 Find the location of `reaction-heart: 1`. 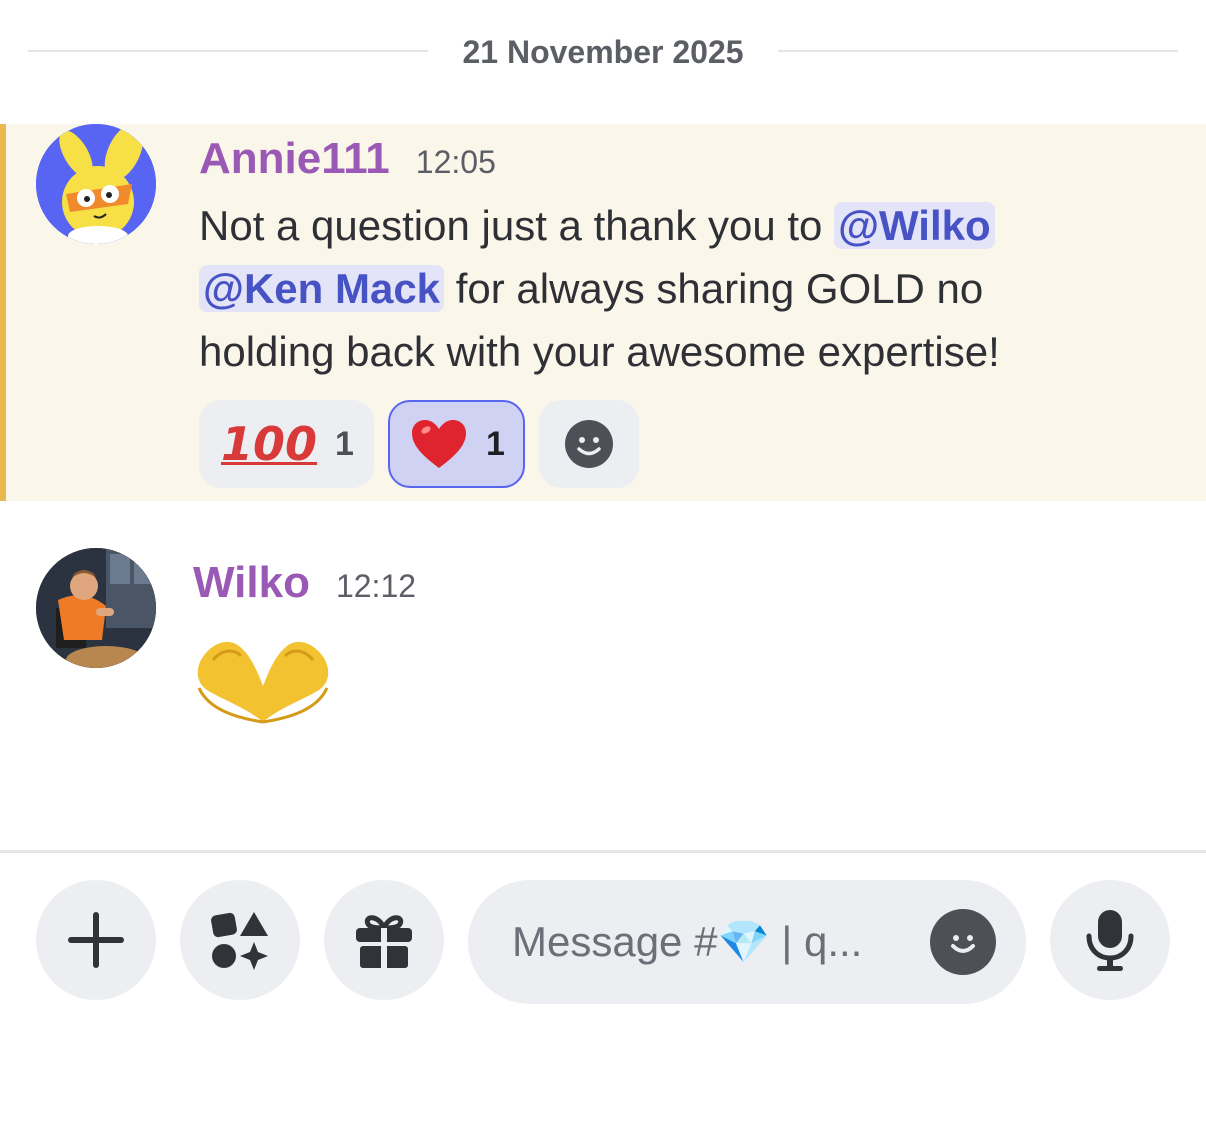

reaction-heart: 1 is located at coordinates (456, 444).